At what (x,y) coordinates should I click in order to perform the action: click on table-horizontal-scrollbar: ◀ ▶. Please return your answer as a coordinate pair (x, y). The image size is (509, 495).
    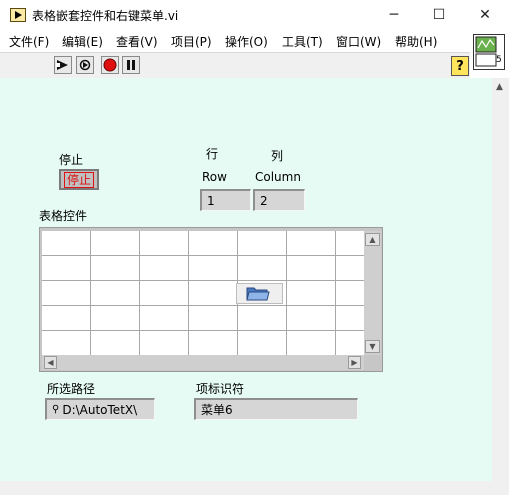
    Looking at the image, I should click on (203, 362).